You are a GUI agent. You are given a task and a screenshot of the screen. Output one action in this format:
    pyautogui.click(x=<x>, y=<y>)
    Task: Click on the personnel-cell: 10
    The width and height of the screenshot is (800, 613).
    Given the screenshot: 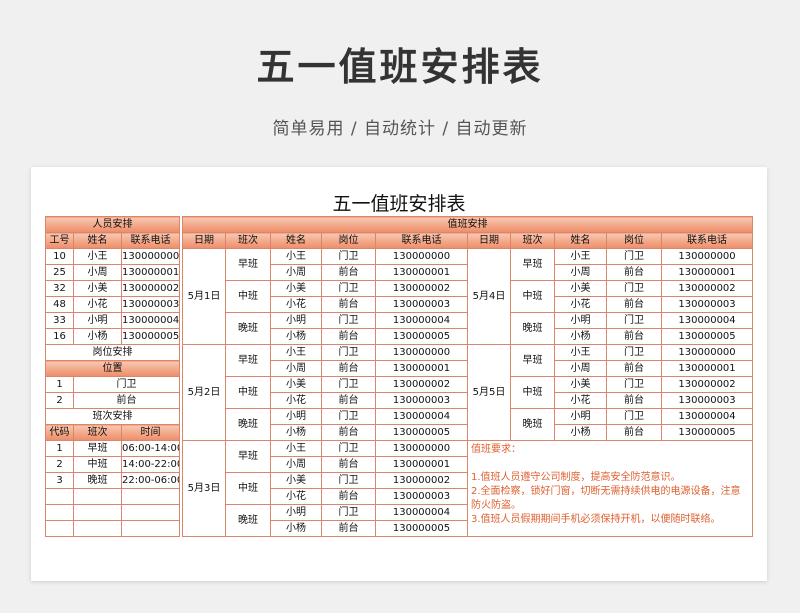 What is the action you would take?
    pyautogui.click(x=59, y=256)
    